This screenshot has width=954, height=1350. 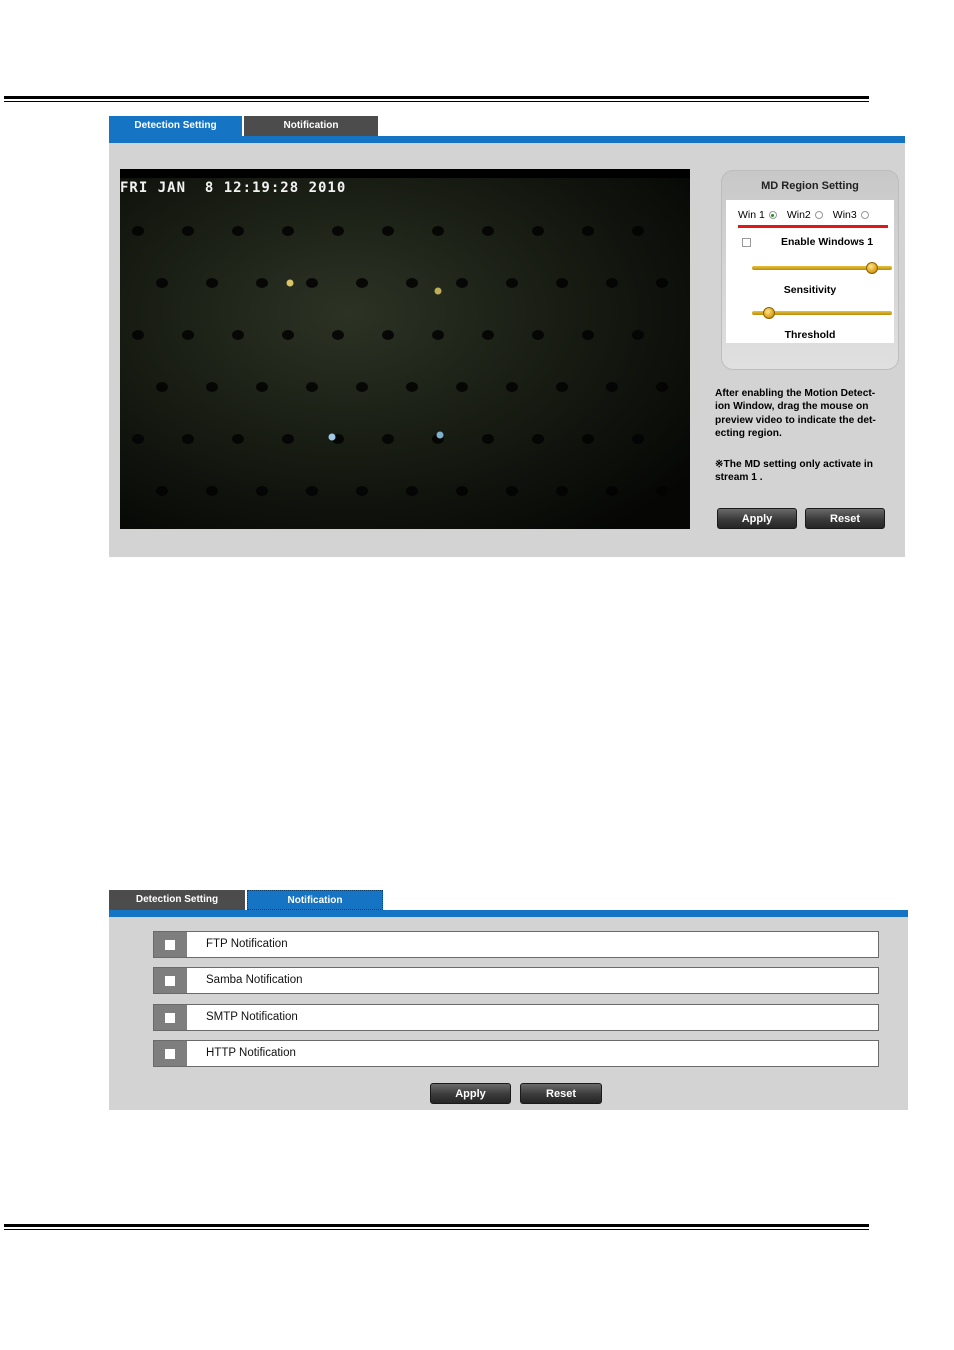 I want to click on threshold-label: Threshold, so click(x=810, y=335).